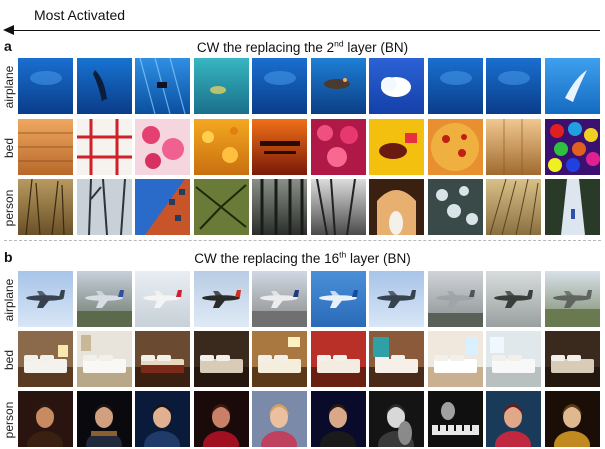 The width and height of the screenshot is (605, 449). I want to click on bedroom-bright-tile, so click(455, 359).